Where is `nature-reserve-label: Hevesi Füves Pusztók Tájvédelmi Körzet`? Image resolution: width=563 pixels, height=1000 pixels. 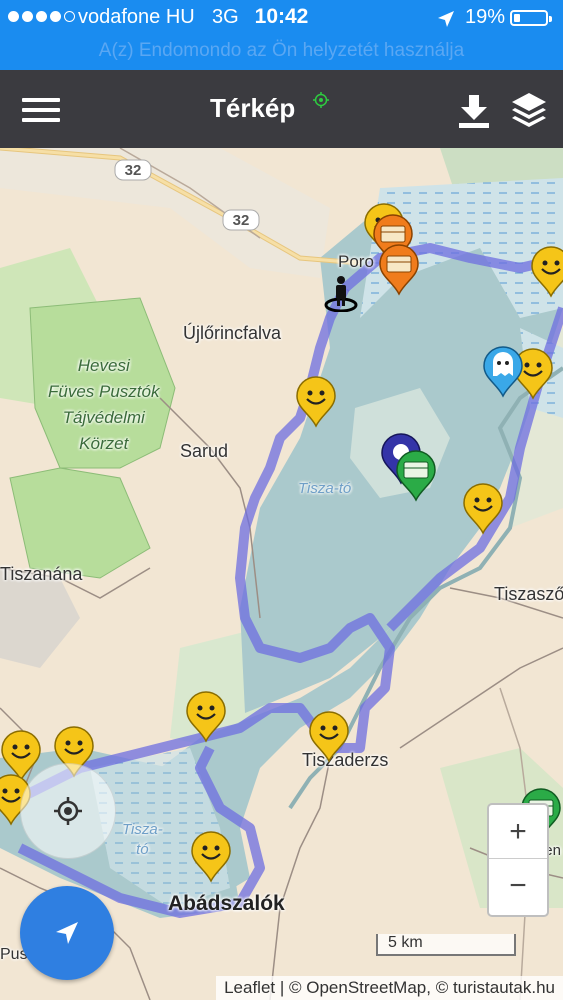
nature-reserve-label: Hevesi Füves Pusztók Tájvédelmi Körzet is located at coordinates (104, 404).